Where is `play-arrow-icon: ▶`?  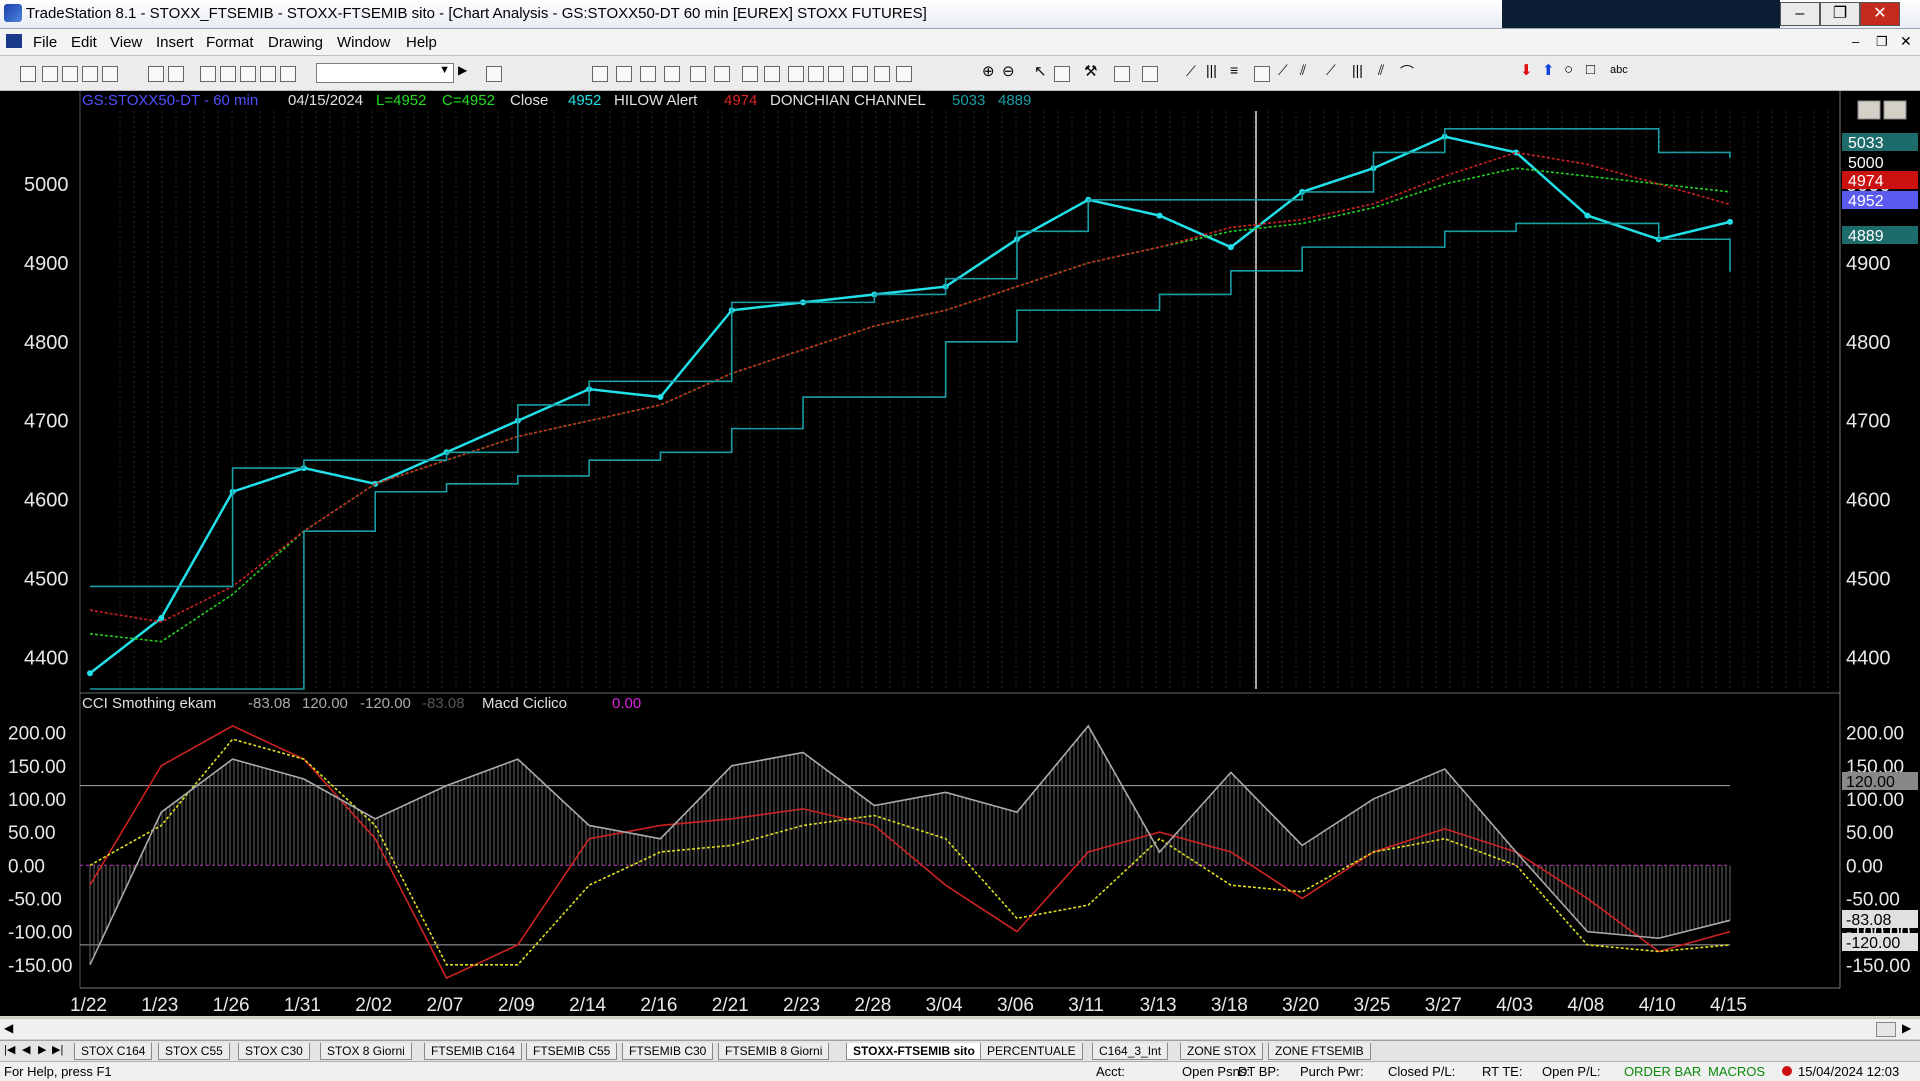
play-arrow-icon: ▶ is located at coordinates (462, 70).